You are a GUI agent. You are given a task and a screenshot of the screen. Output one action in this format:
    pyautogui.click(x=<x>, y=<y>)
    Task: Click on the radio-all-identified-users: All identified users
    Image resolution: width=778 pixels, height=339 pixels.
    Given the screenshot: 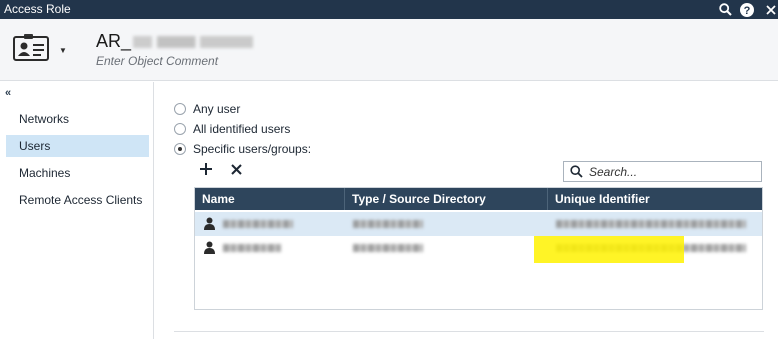 What is the action you would take?
    pyautogui.click(x=232, y=129)
    